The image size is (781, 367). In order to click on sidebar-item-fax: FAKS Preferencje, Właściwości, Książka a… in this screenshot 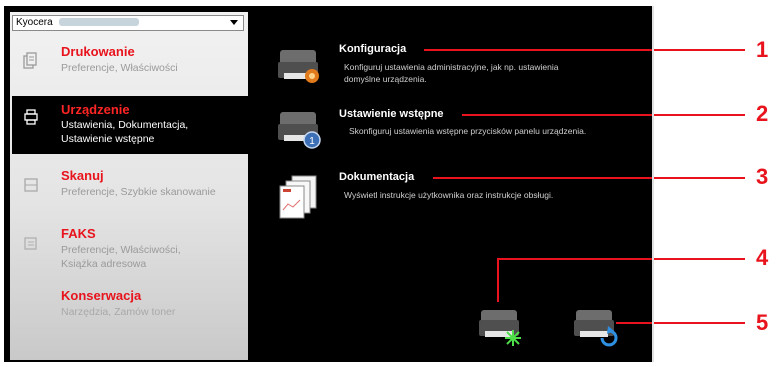, I will do `click(130, 249)`.